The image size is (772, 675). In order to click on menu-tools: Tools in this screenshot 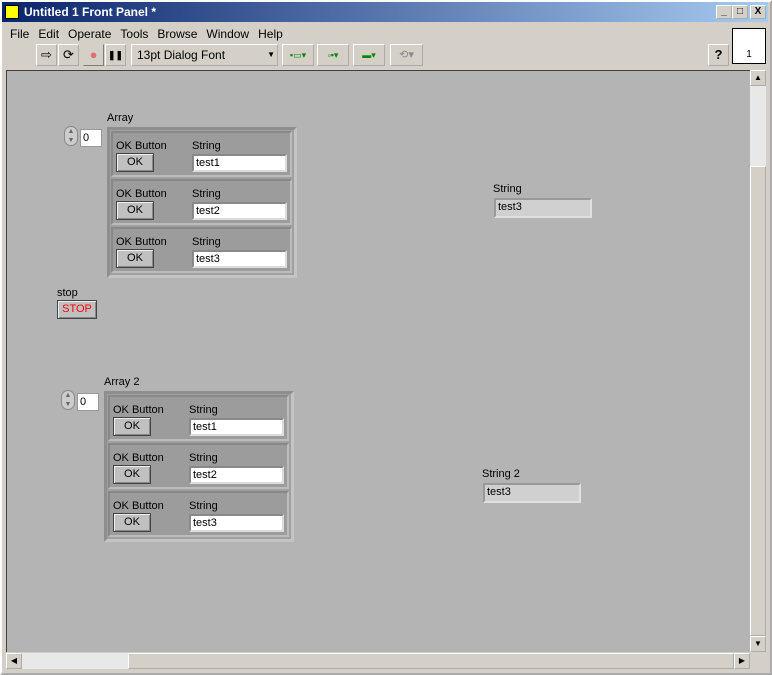, I will do `click(134, 34)`.